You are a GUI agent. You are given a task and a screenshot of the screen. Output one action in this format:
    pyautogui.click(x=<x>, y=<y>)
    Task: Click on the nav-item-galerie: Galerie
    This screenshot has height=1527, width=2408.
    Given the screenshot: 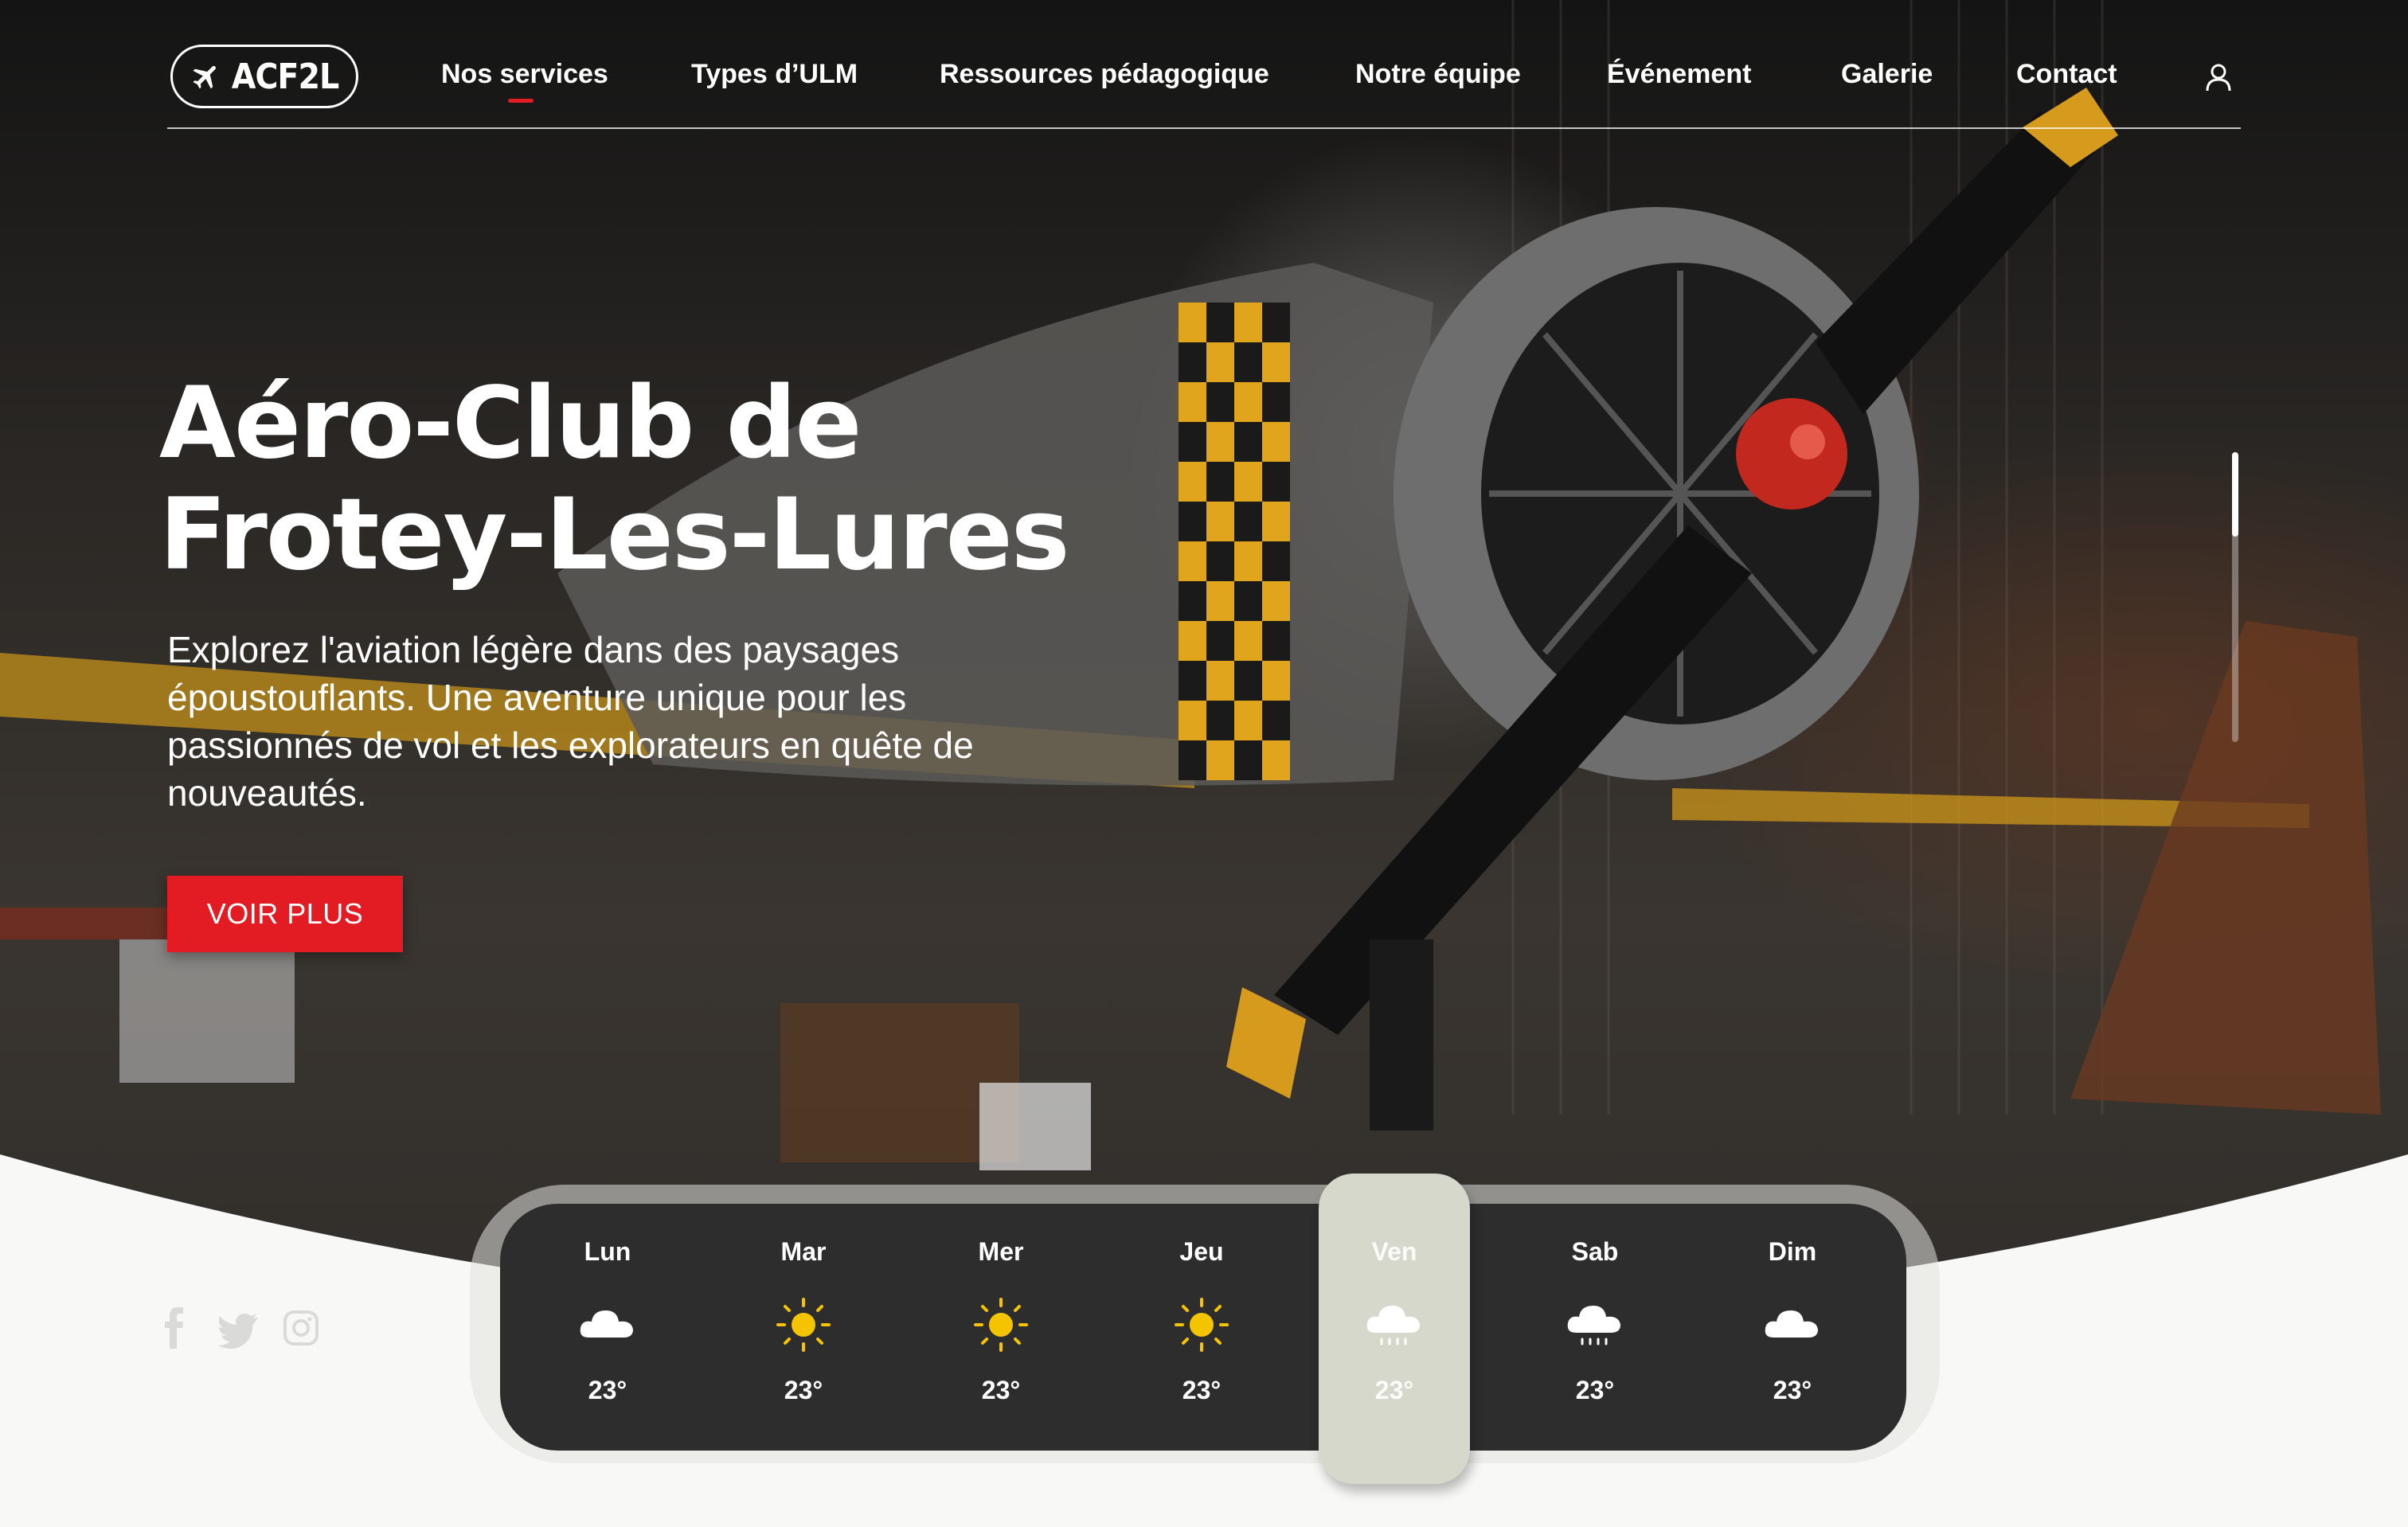 What is the action you would take?
    pyautogui.click(x=1887, y=74)
    